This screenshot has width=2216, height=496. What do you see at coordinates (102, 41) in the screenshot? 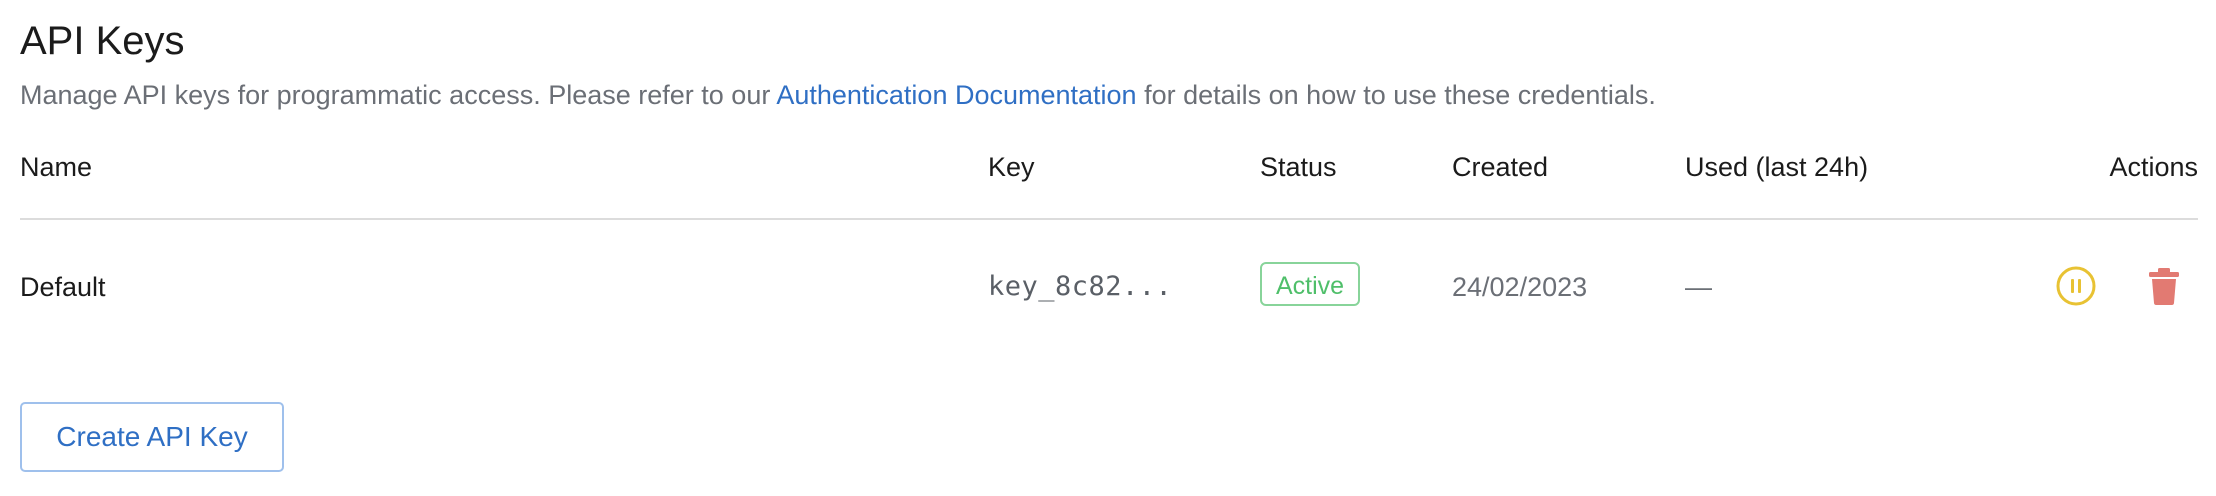
I see `page-title: API Keys` at bounding box center [102, 41].